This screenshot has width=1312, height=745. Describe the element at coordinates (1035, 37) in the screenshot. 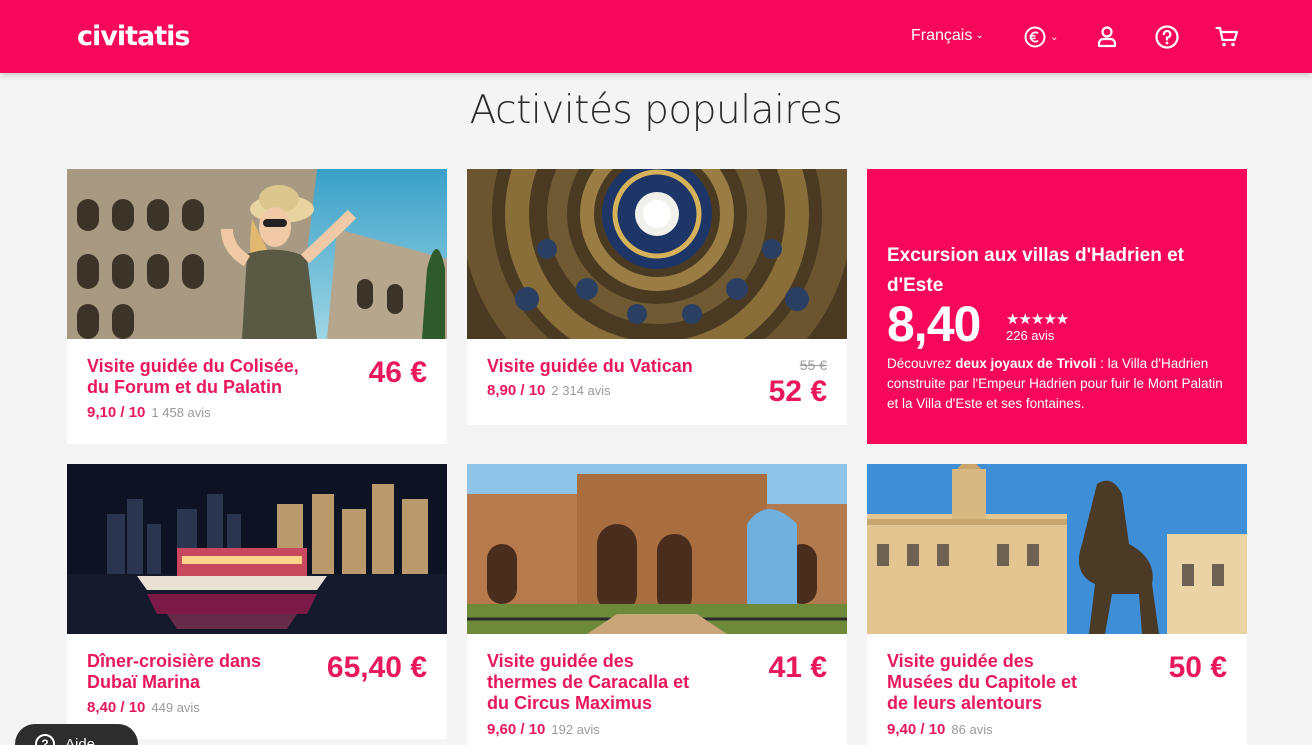

I see `euro-icon` at that location.